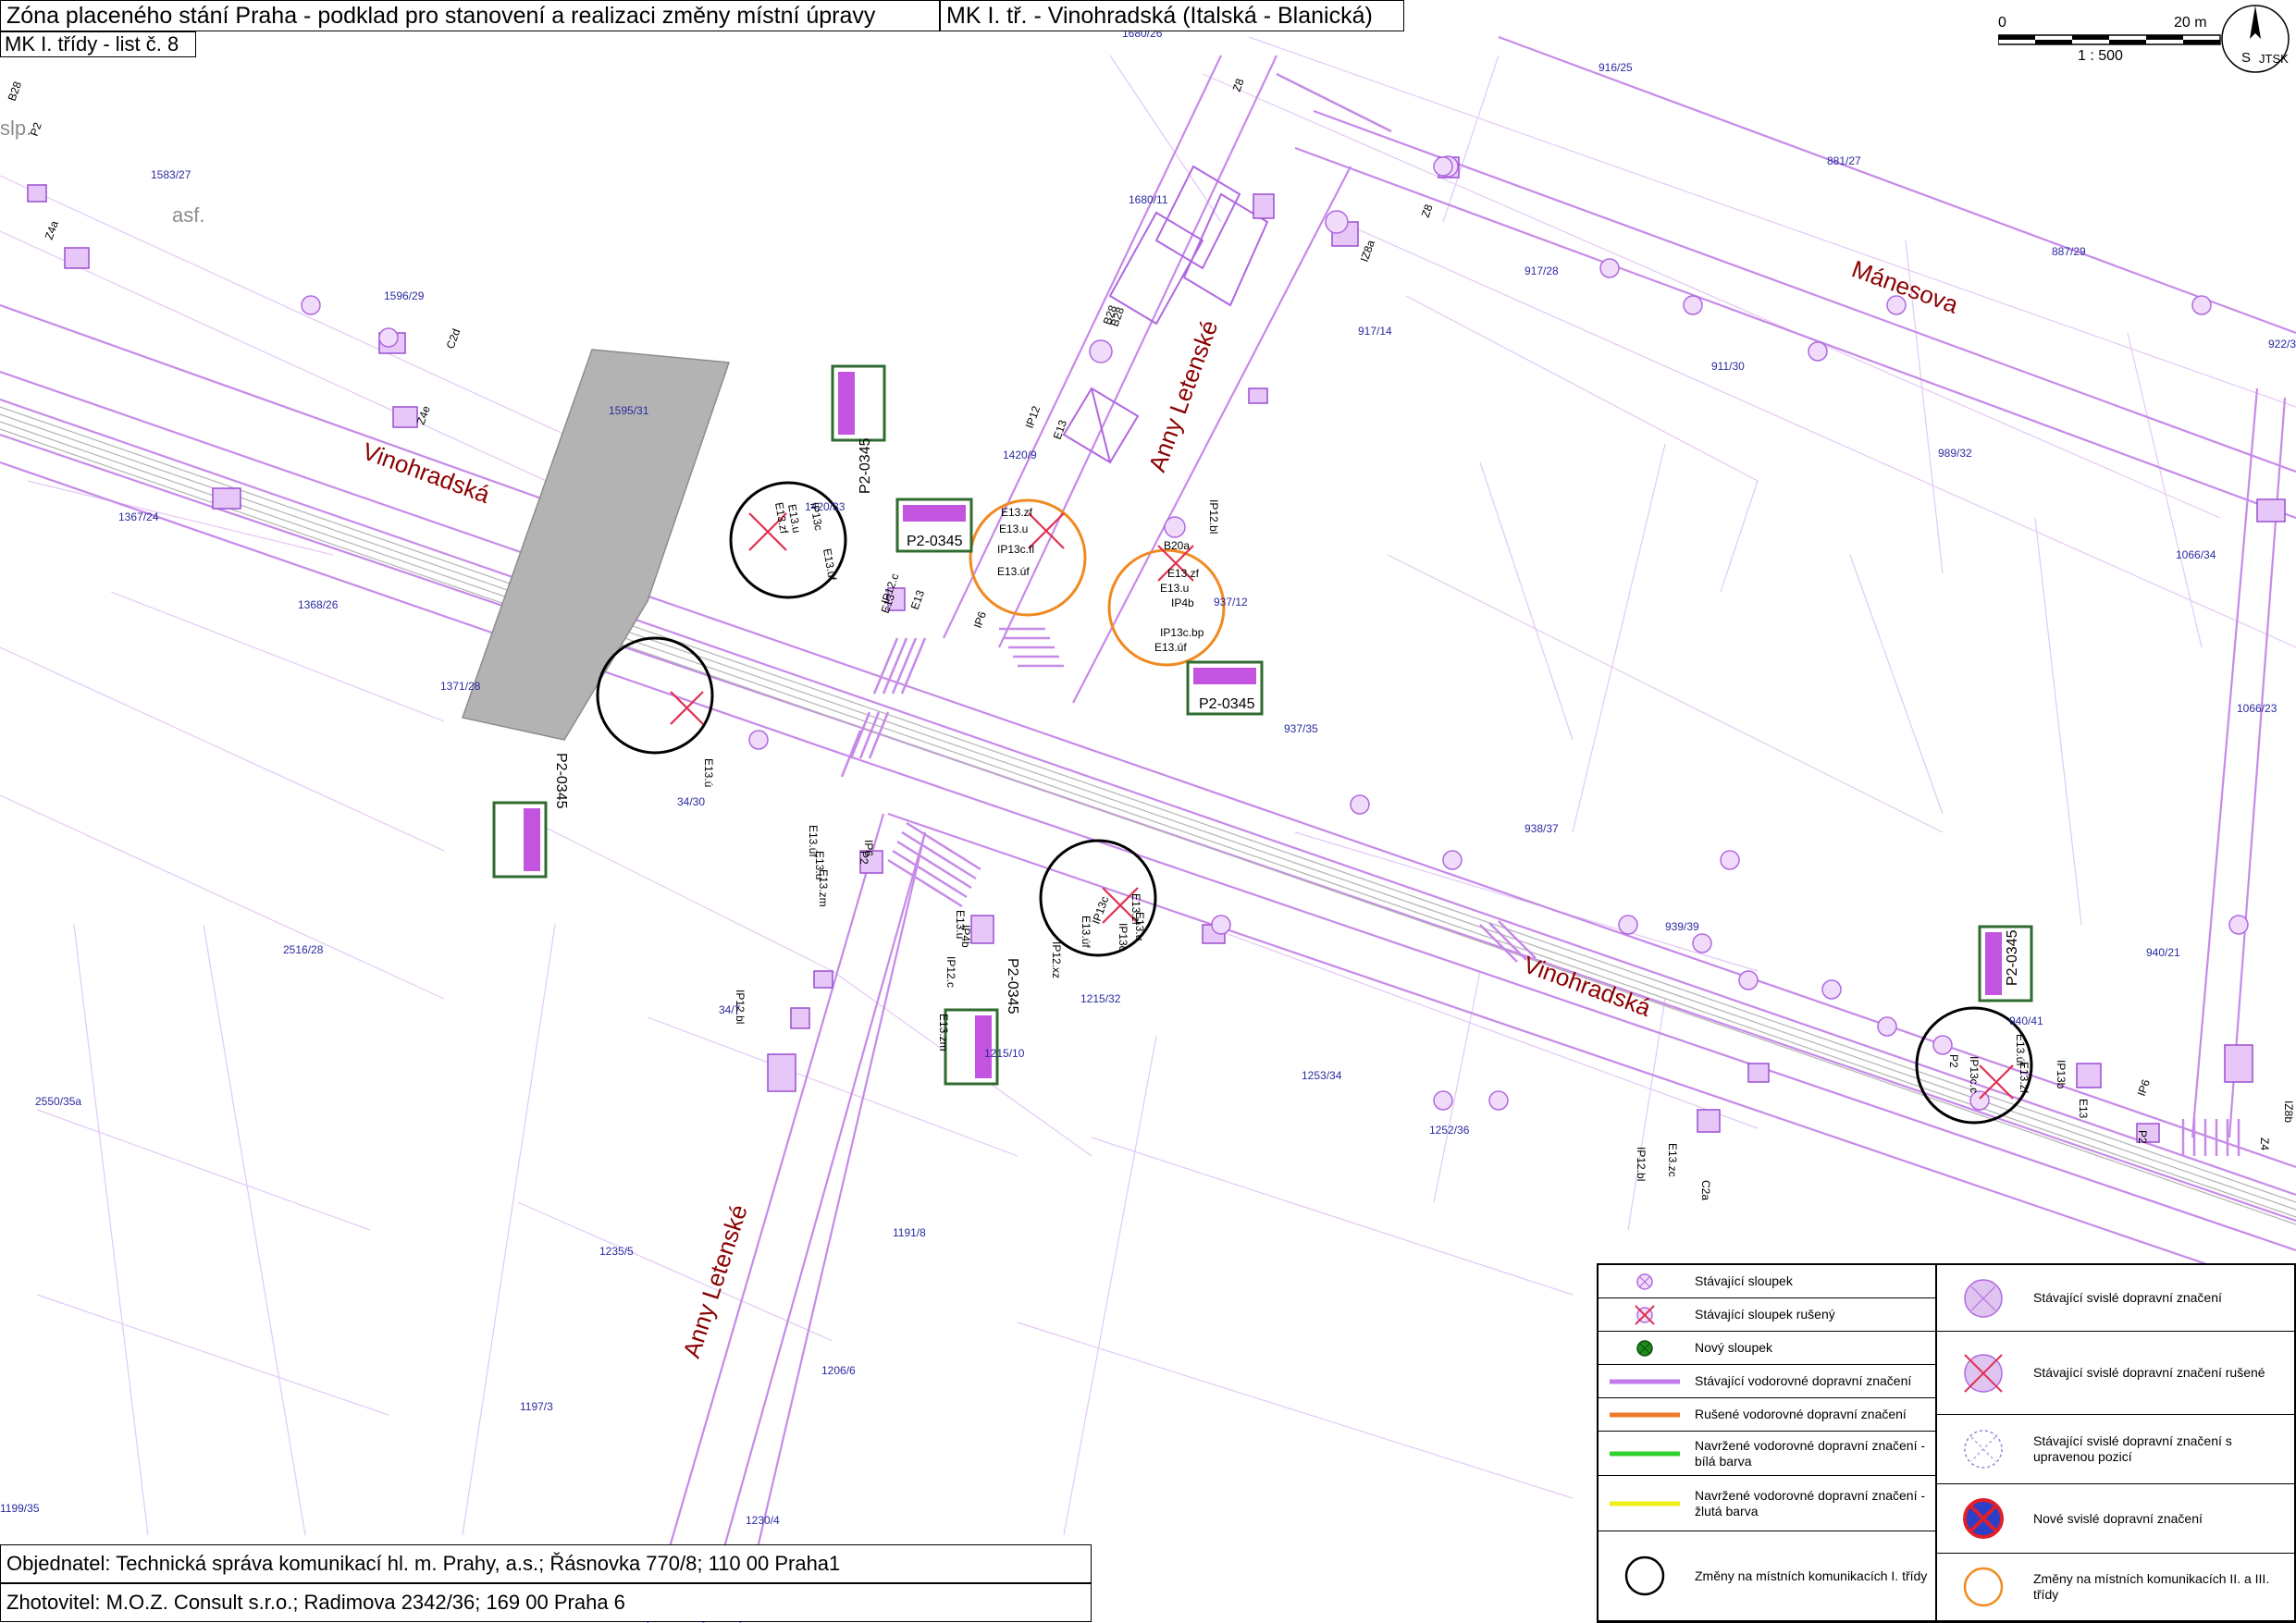 This screenshot has height=1623, width=2296. Describe the element at coordinates (2257, 708) in the screenshot. I see `parcel-number: 1066/23` at that location.